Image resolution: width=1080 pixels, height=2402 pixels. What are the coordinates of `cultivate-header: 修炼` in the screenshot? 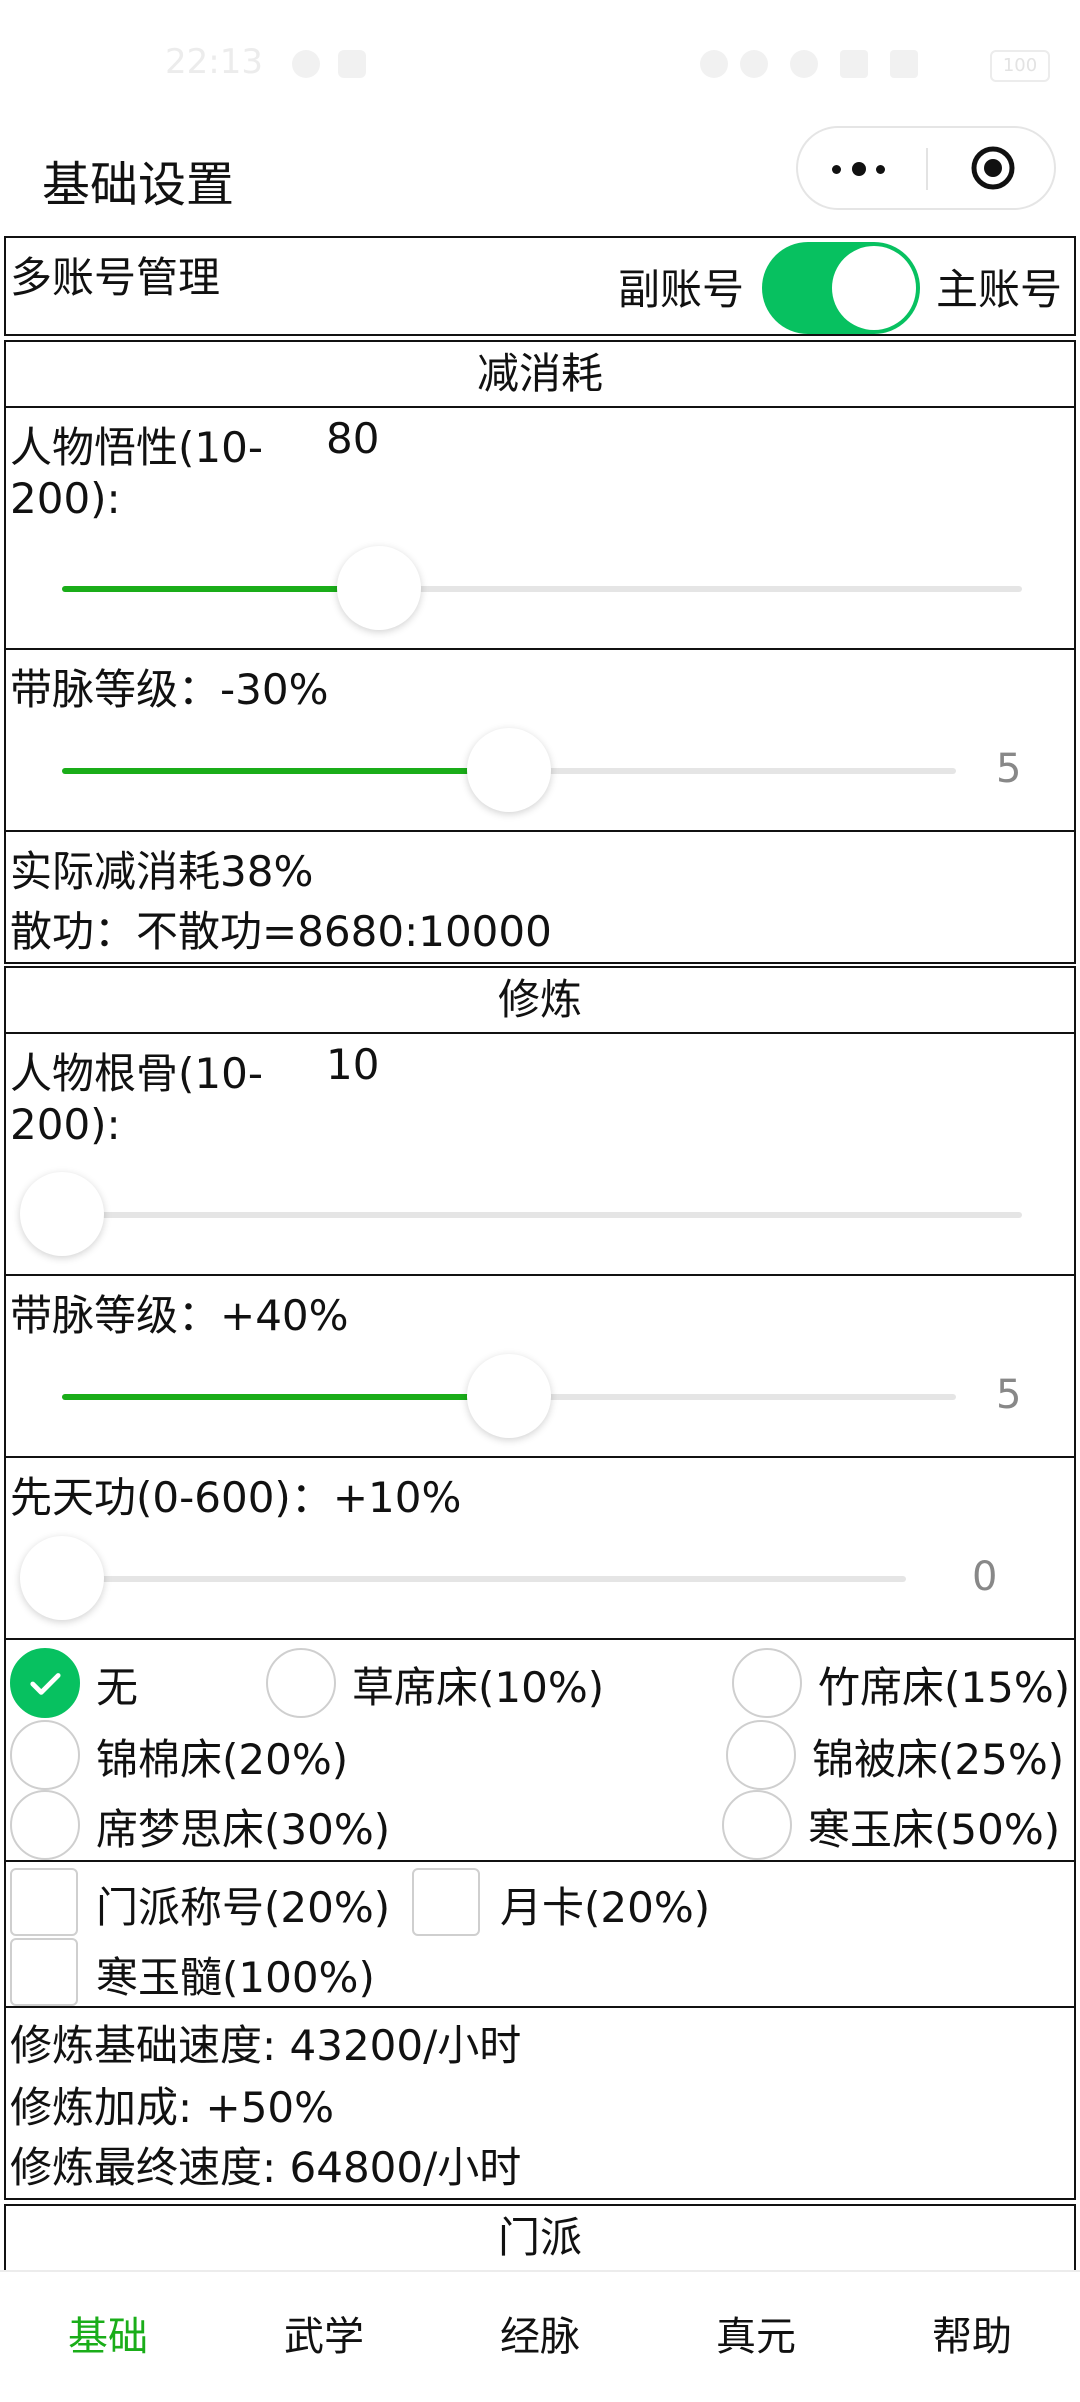 It's located at (539, 999).